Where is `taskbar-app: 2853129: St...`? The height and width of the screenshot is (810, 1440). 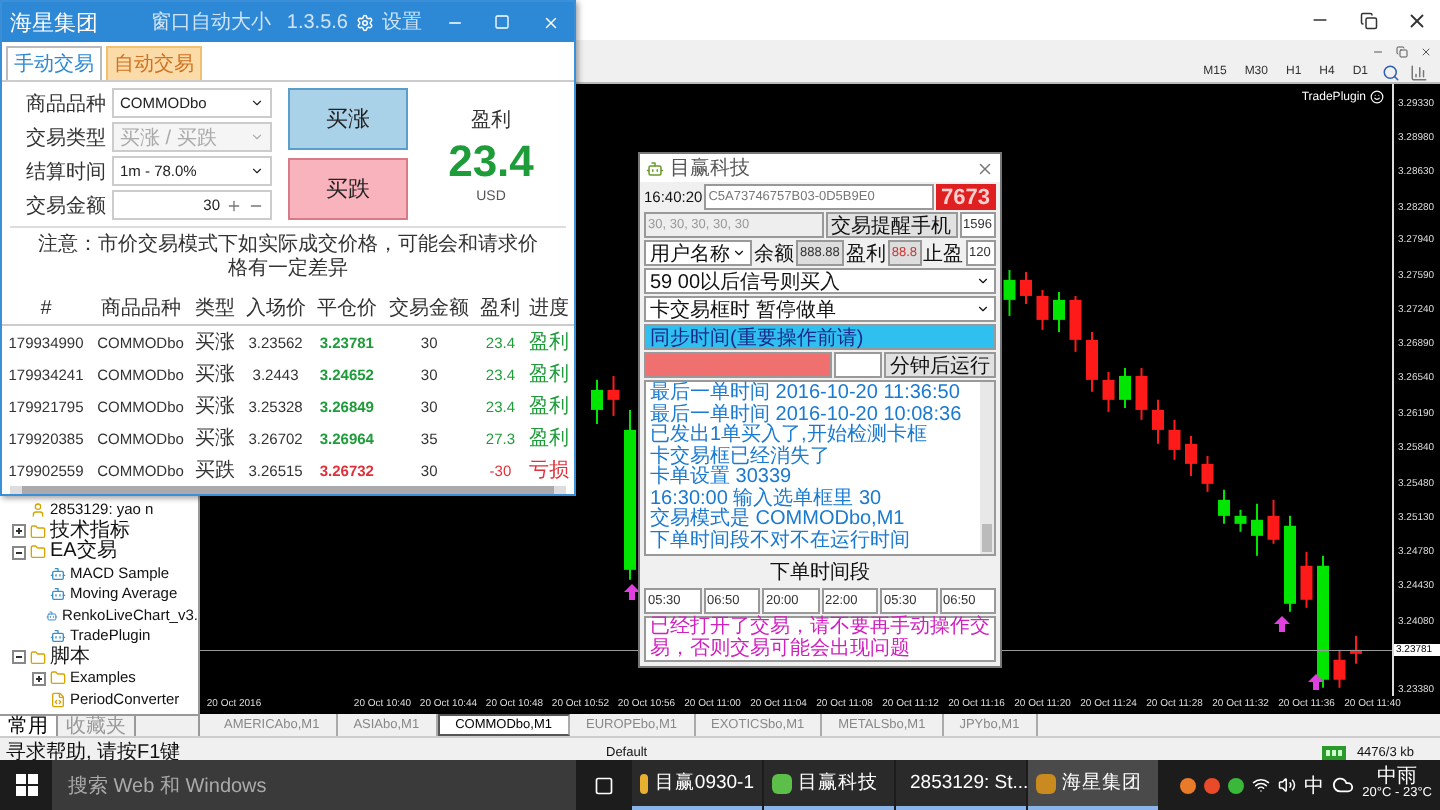 taskbar-app: 2853129: St... is located at coordinates (961, 785).